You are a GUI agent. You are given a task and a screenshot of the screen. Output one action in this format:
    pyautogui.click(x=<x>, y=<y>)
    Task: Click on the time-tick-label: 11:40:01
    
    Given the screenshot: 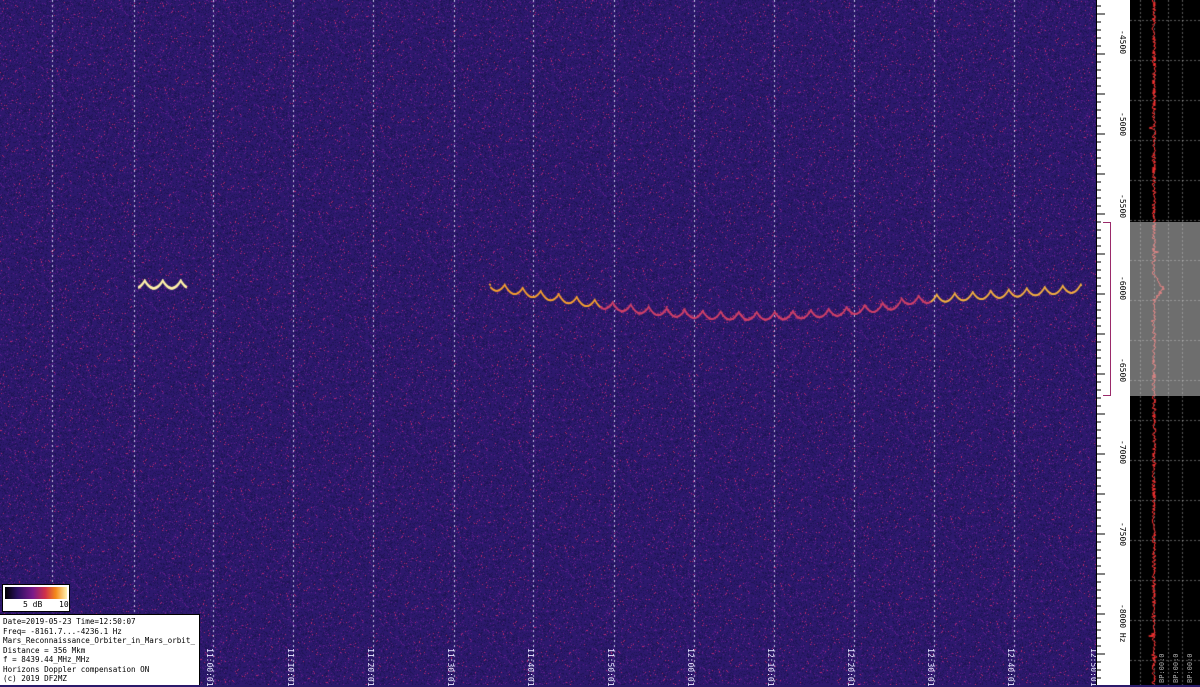 What is the action you would take?
    pyautogui.click(x=530, y=667)
    